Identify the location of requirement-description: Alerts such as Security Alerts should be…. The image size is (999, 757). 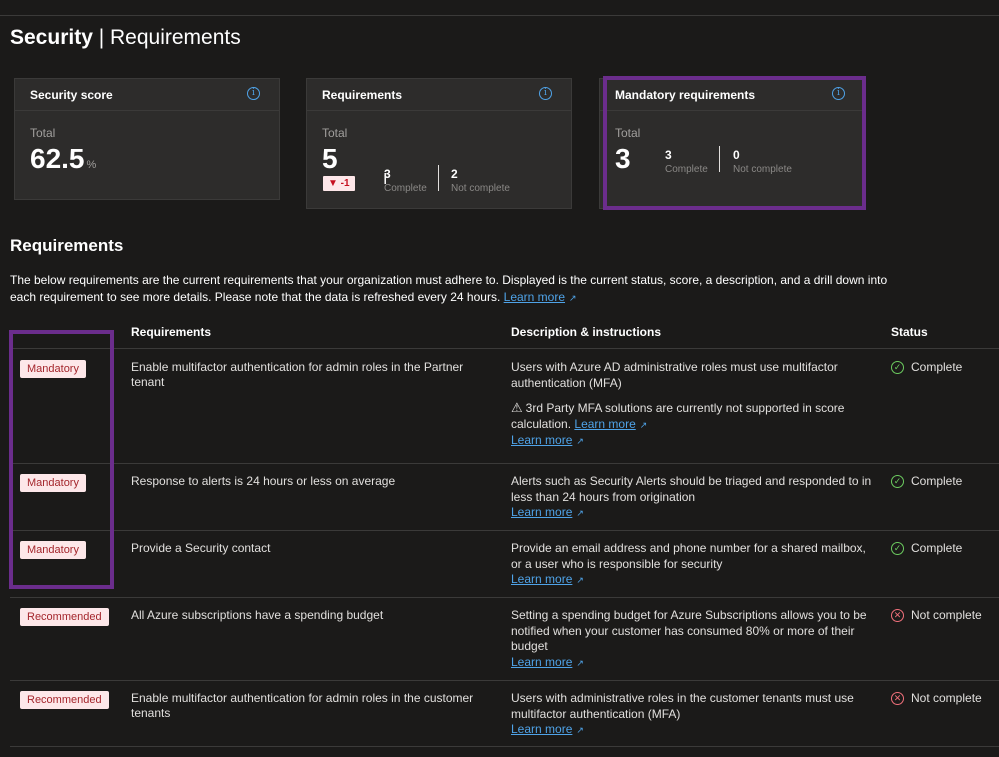
(693, 498).